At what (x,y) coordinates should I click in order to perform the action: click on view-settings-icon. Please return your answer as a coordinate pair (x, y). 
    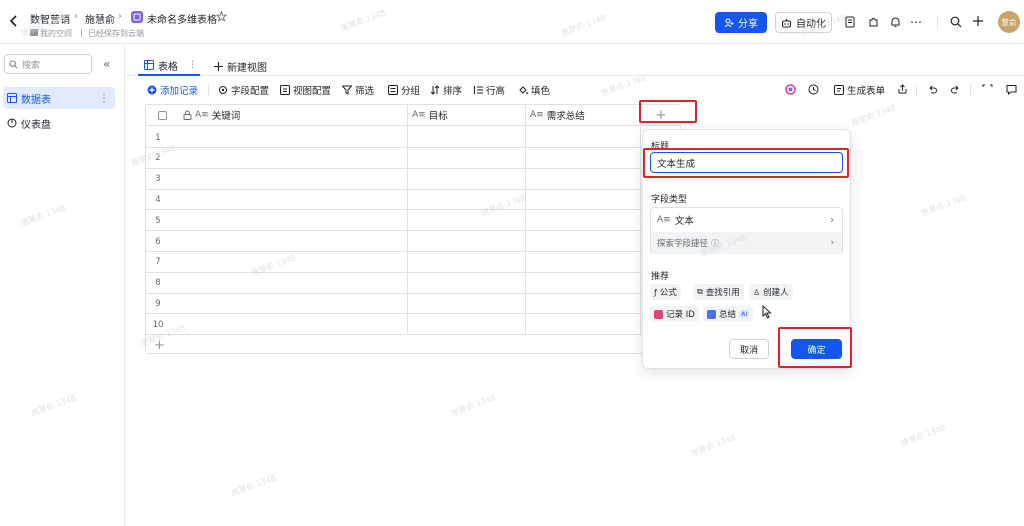
    Looking at the image, I should click on (285, 90).